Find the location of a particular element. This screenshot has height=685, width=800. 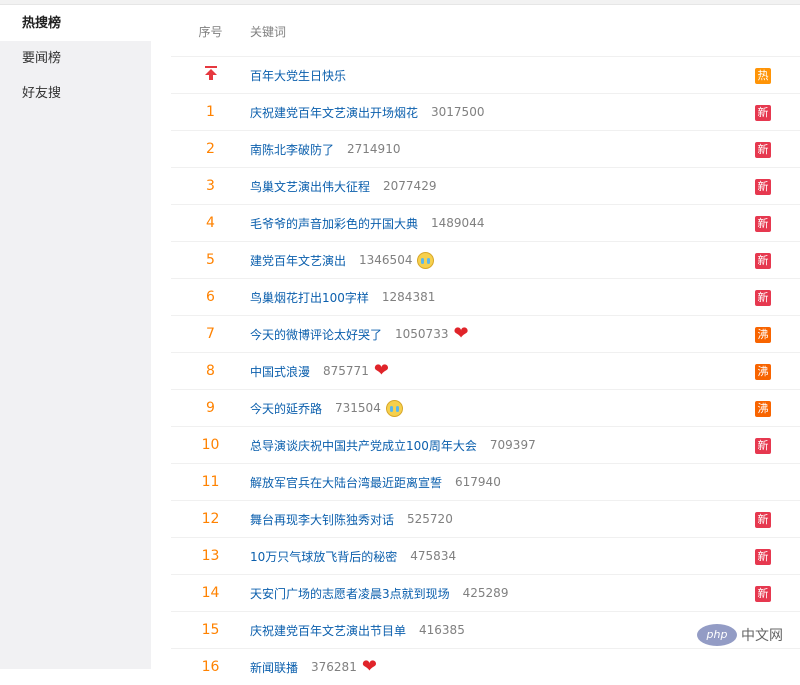

keyword-cell: 今天的延乔路 731504 is located at coordinates (326, 408).